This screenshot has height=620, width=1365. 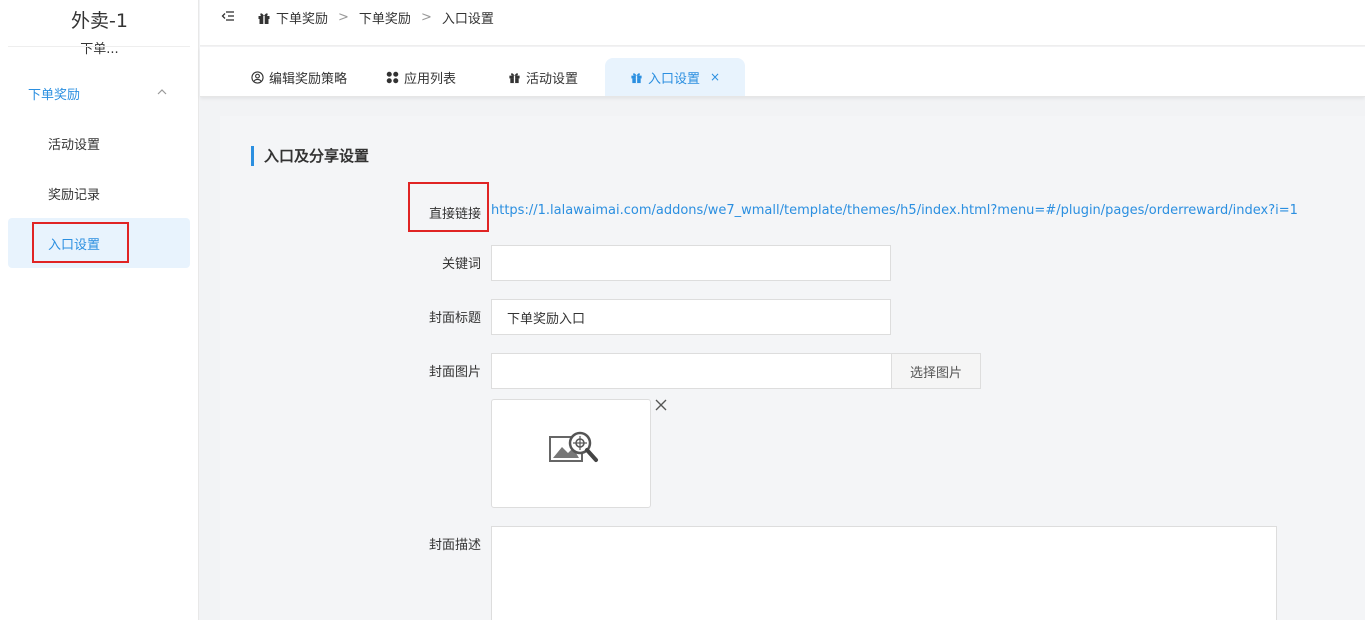 What do you see at coordinates (228, 16) in the screenshot?
I see `menu-collapse-icon` at bounding box center [228, 16].